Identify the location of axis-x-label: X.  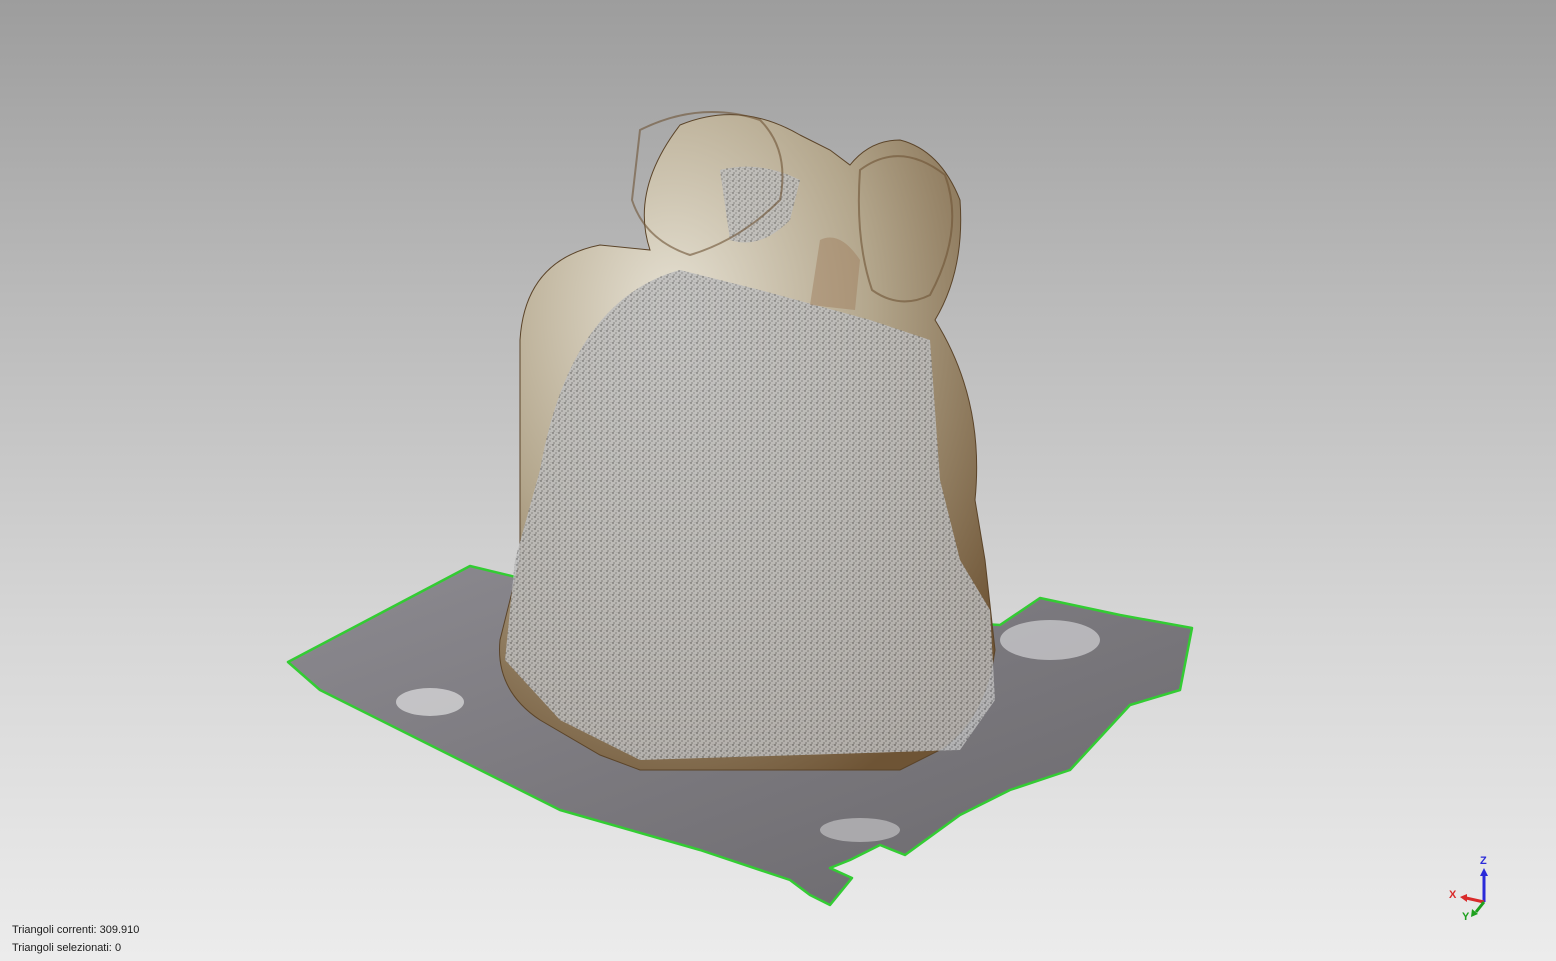
(1453, 895).